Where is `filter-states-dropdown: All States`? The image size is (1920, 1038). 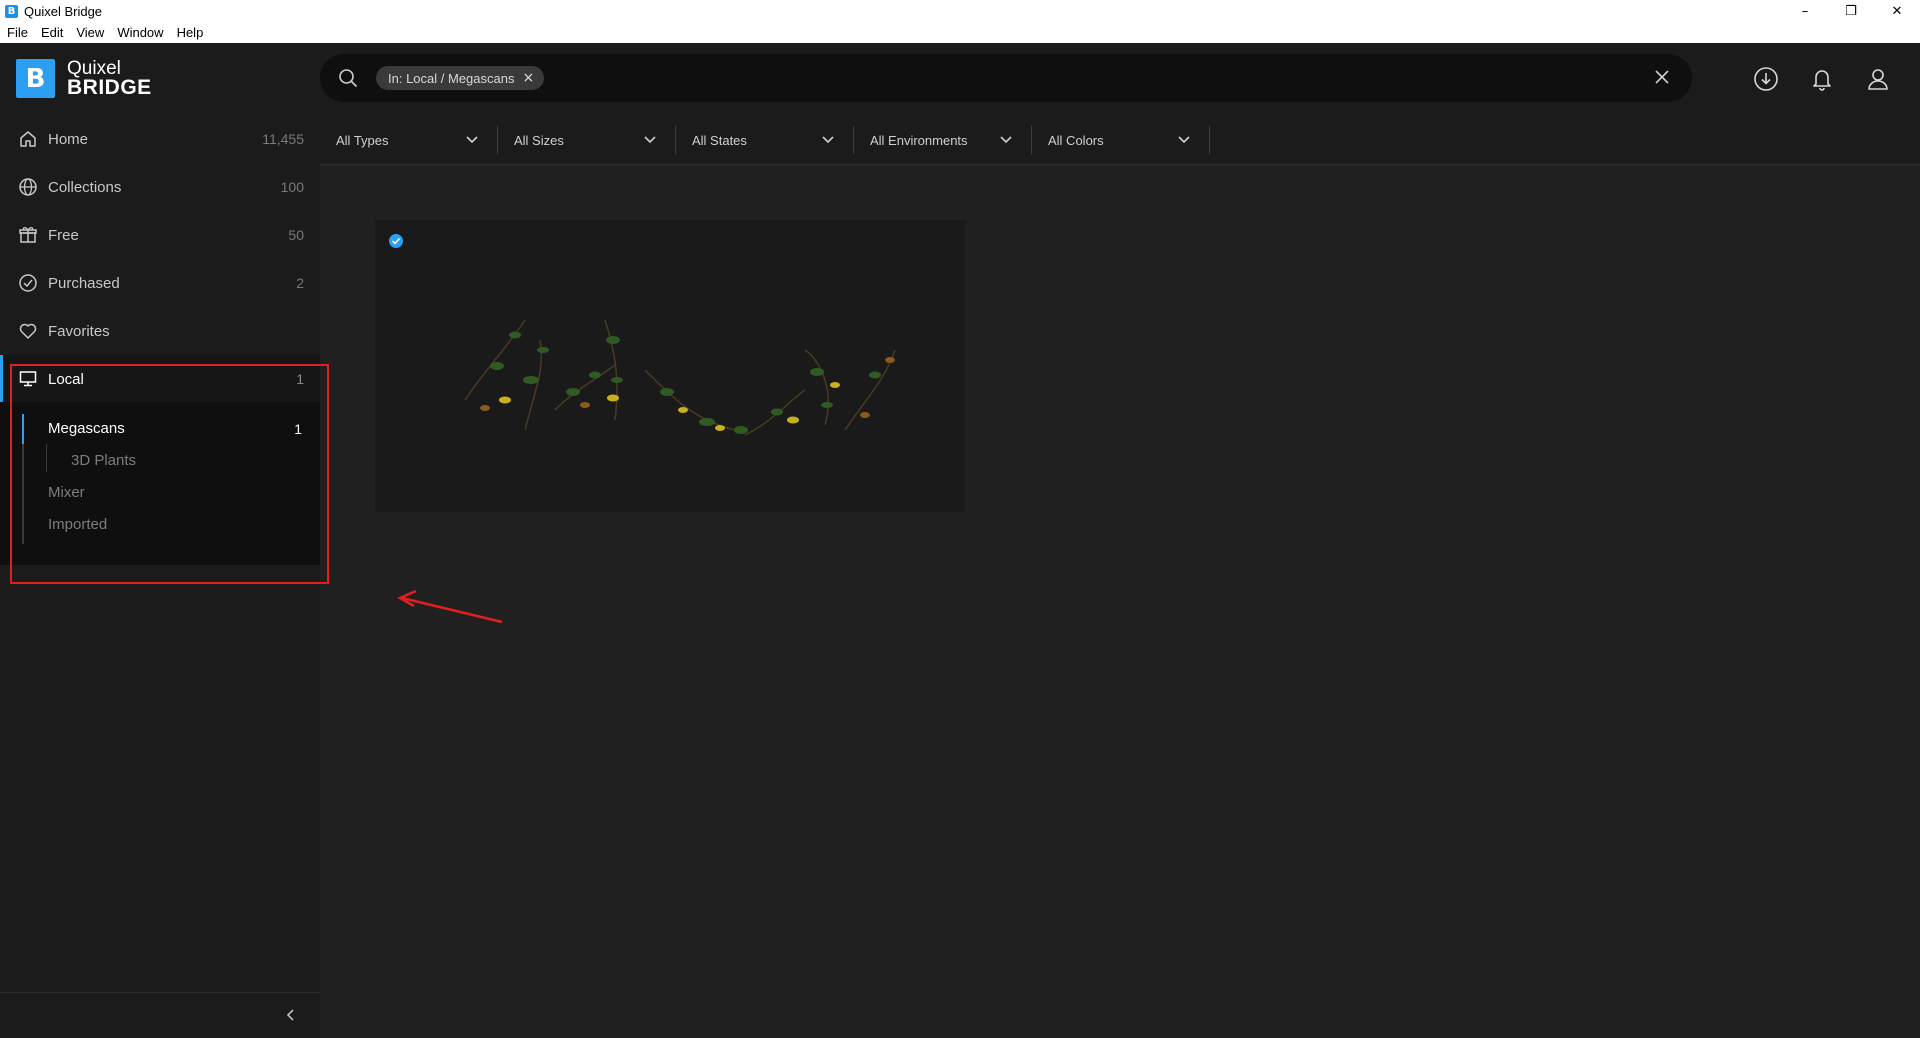 filter-states-dropdown: All States is located at coordinates (765, 140).